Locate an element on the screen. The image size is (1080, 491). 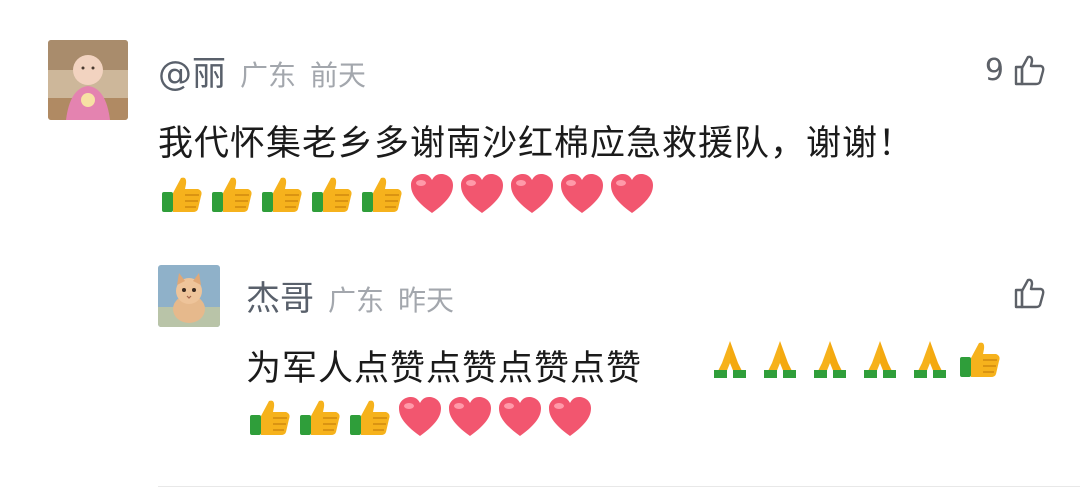
reply-time: 昨天 is located at coordinates (426, 300).